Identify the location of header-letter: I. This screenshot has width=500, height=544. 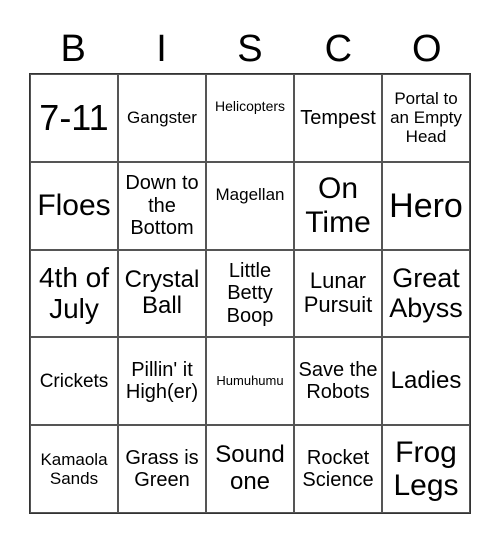
(161, 49).